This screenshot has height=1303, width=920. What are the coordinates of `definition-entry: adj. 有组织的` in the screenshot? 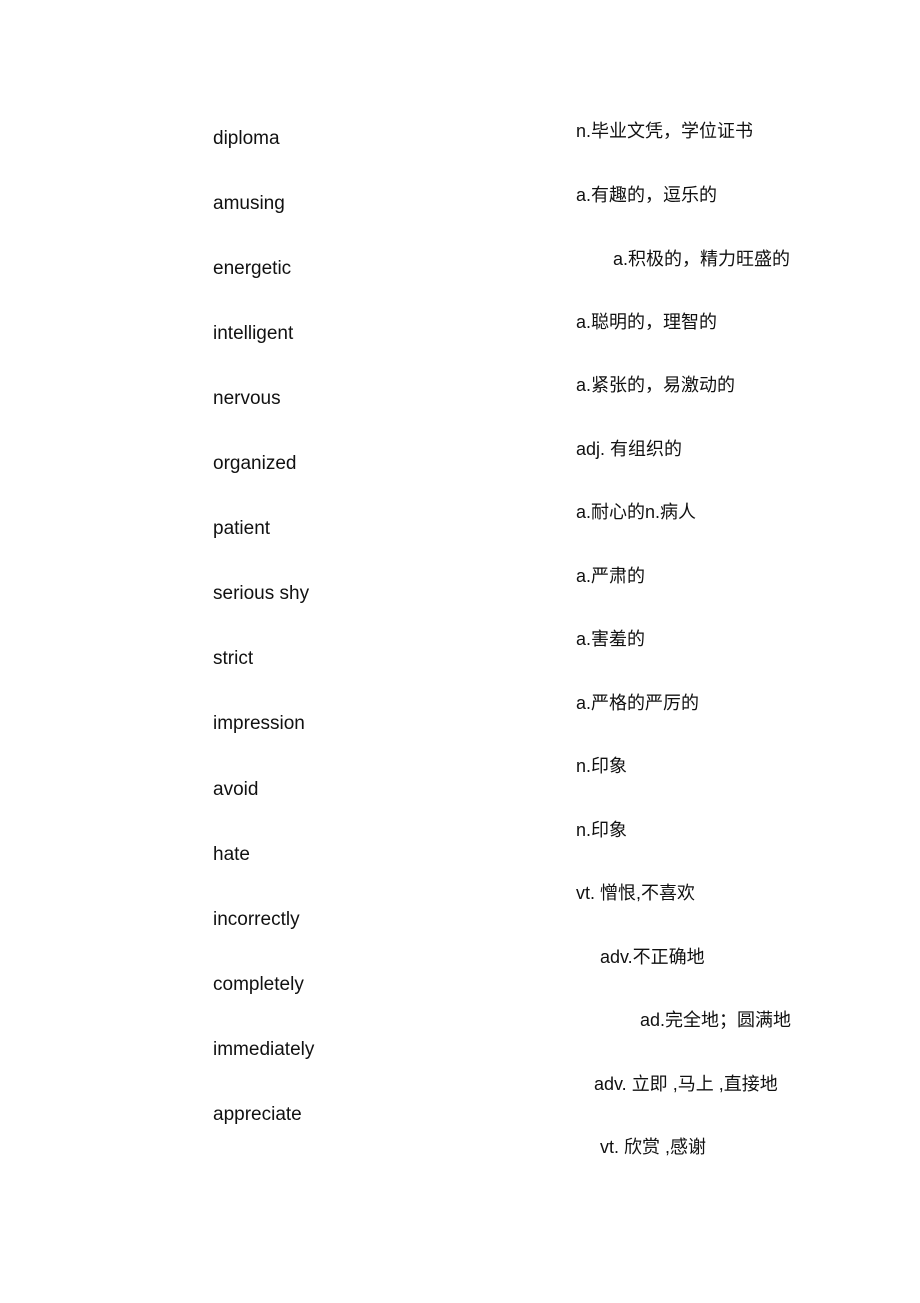 It's located at (629, 449).